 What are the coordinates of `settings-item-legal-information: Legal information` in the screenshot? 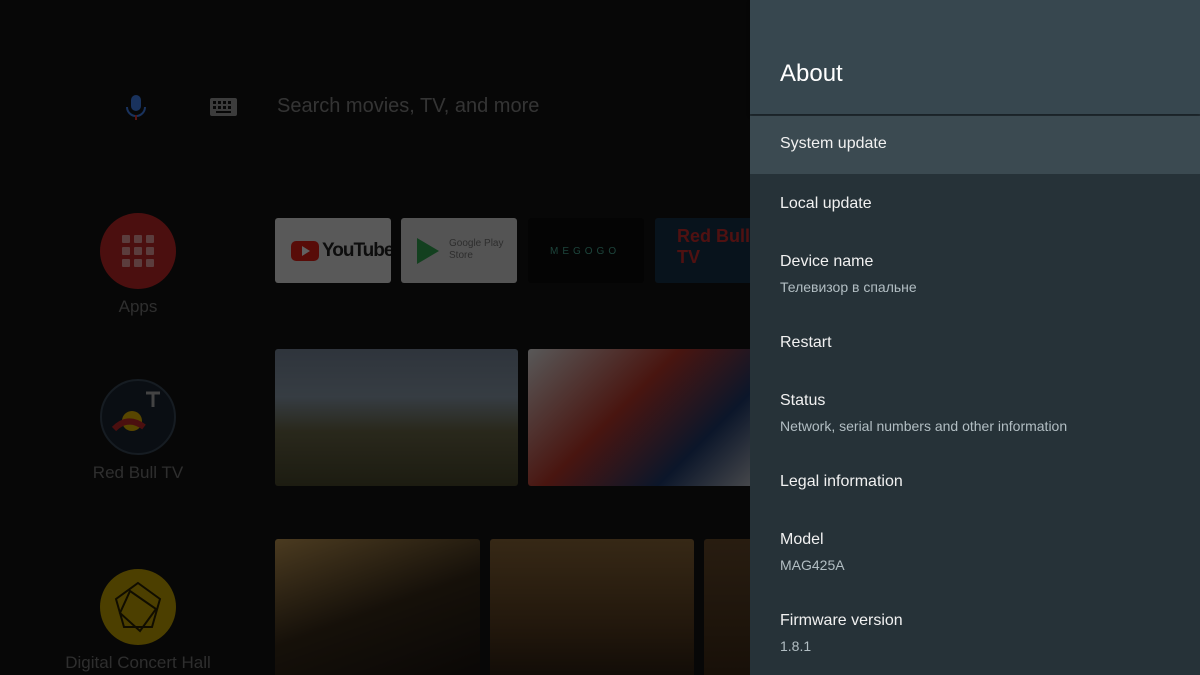 It's located at (975, 483).